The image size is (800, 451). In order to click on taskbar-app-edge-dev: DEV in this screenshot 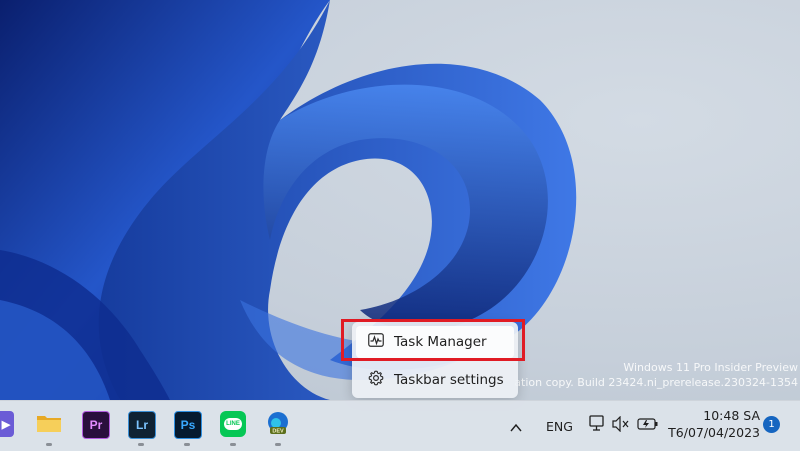, I will do `click(278, 424)`.